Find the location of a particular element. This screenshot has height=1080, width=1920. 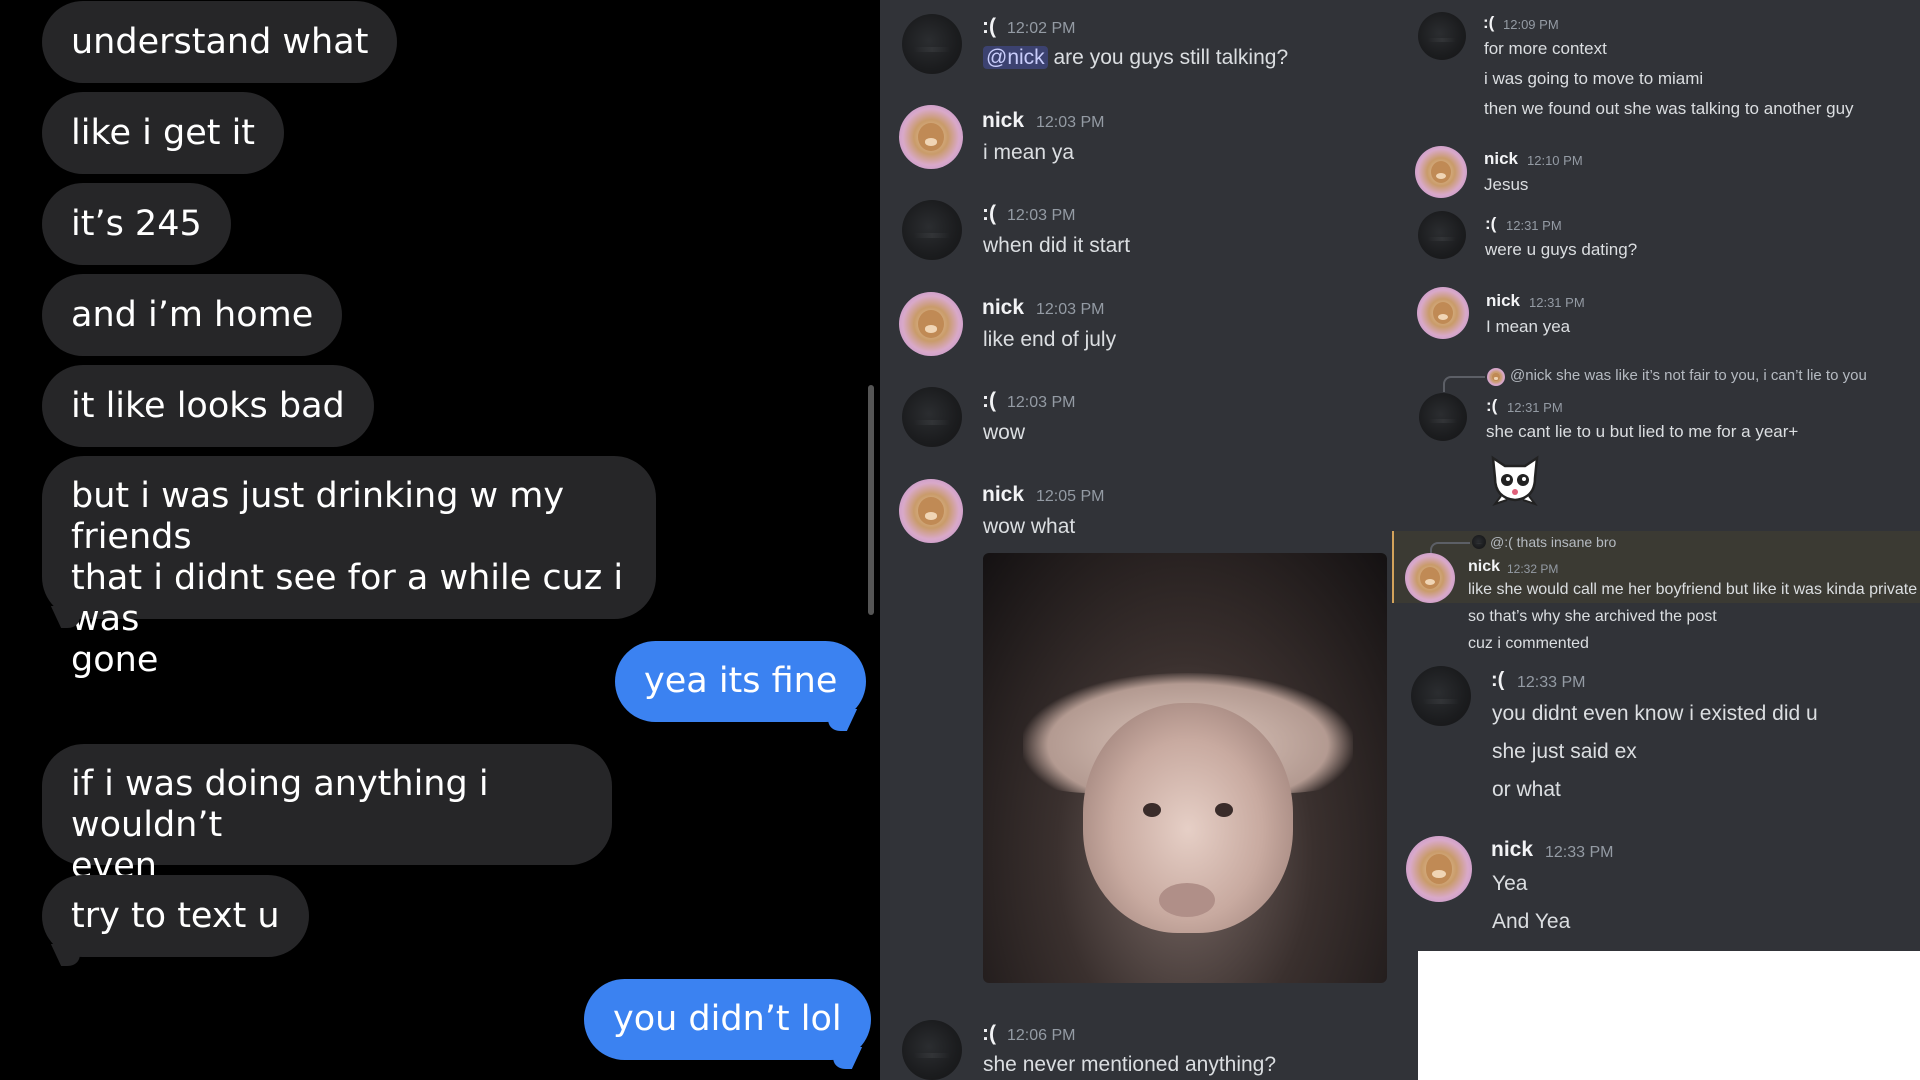

monkey-eye is located at coordinates (1152, 810).